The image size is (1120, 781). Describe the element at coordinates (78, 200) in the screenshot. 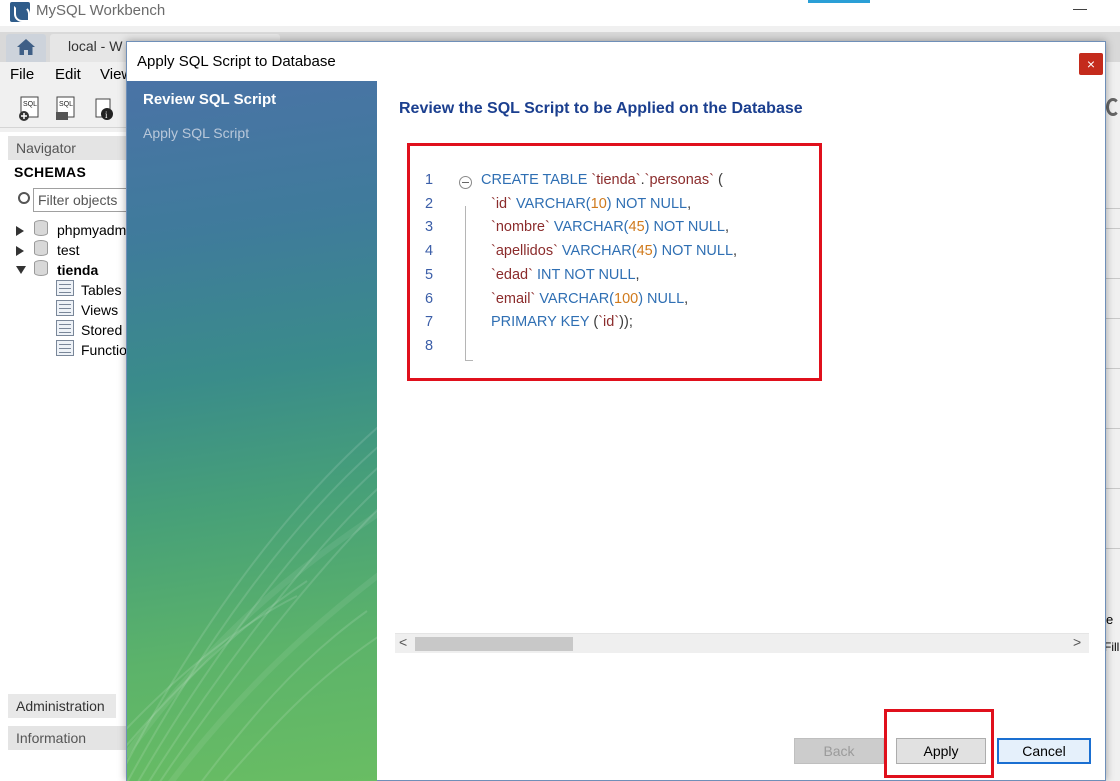

I see `filter-placeholder: Filter objects` at that location.